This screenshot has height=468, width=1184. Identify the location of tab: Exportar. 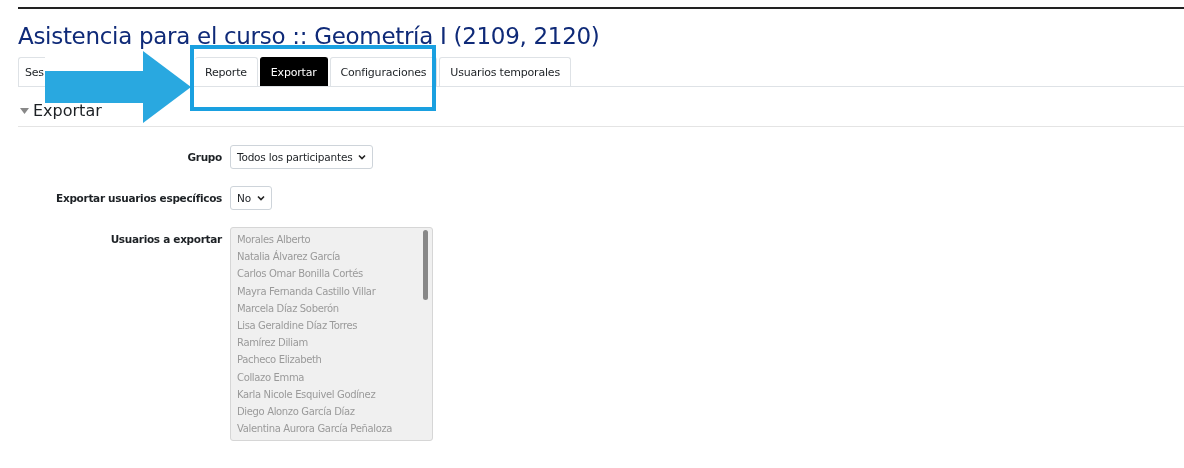
(293, 71).